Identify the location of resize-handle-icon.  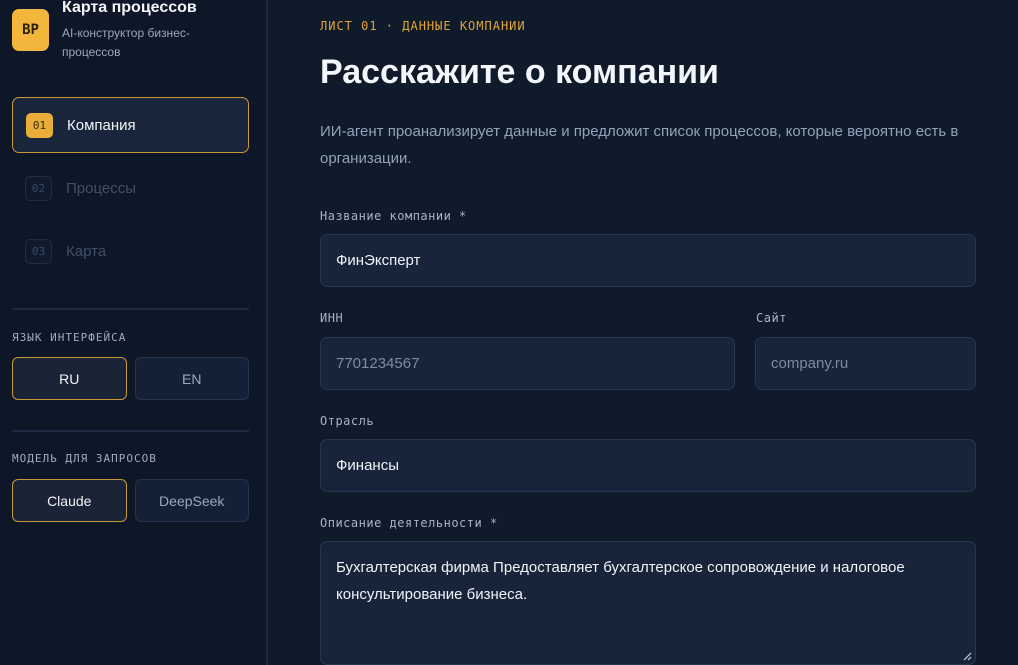
(967, 656).